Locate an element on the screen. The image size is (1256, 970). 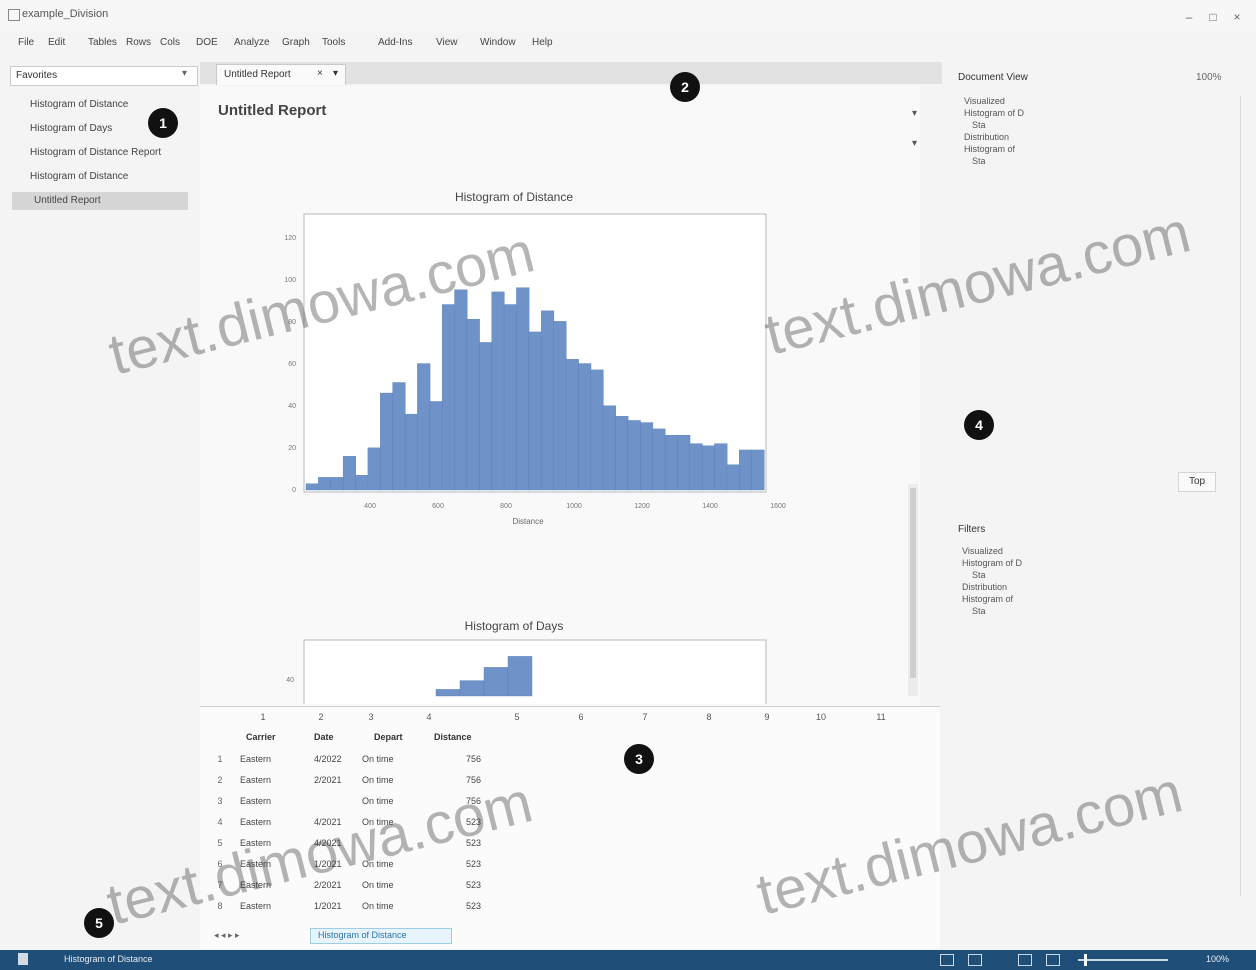
column-header-carrier: Carrier is located at coordinates (261, 737).